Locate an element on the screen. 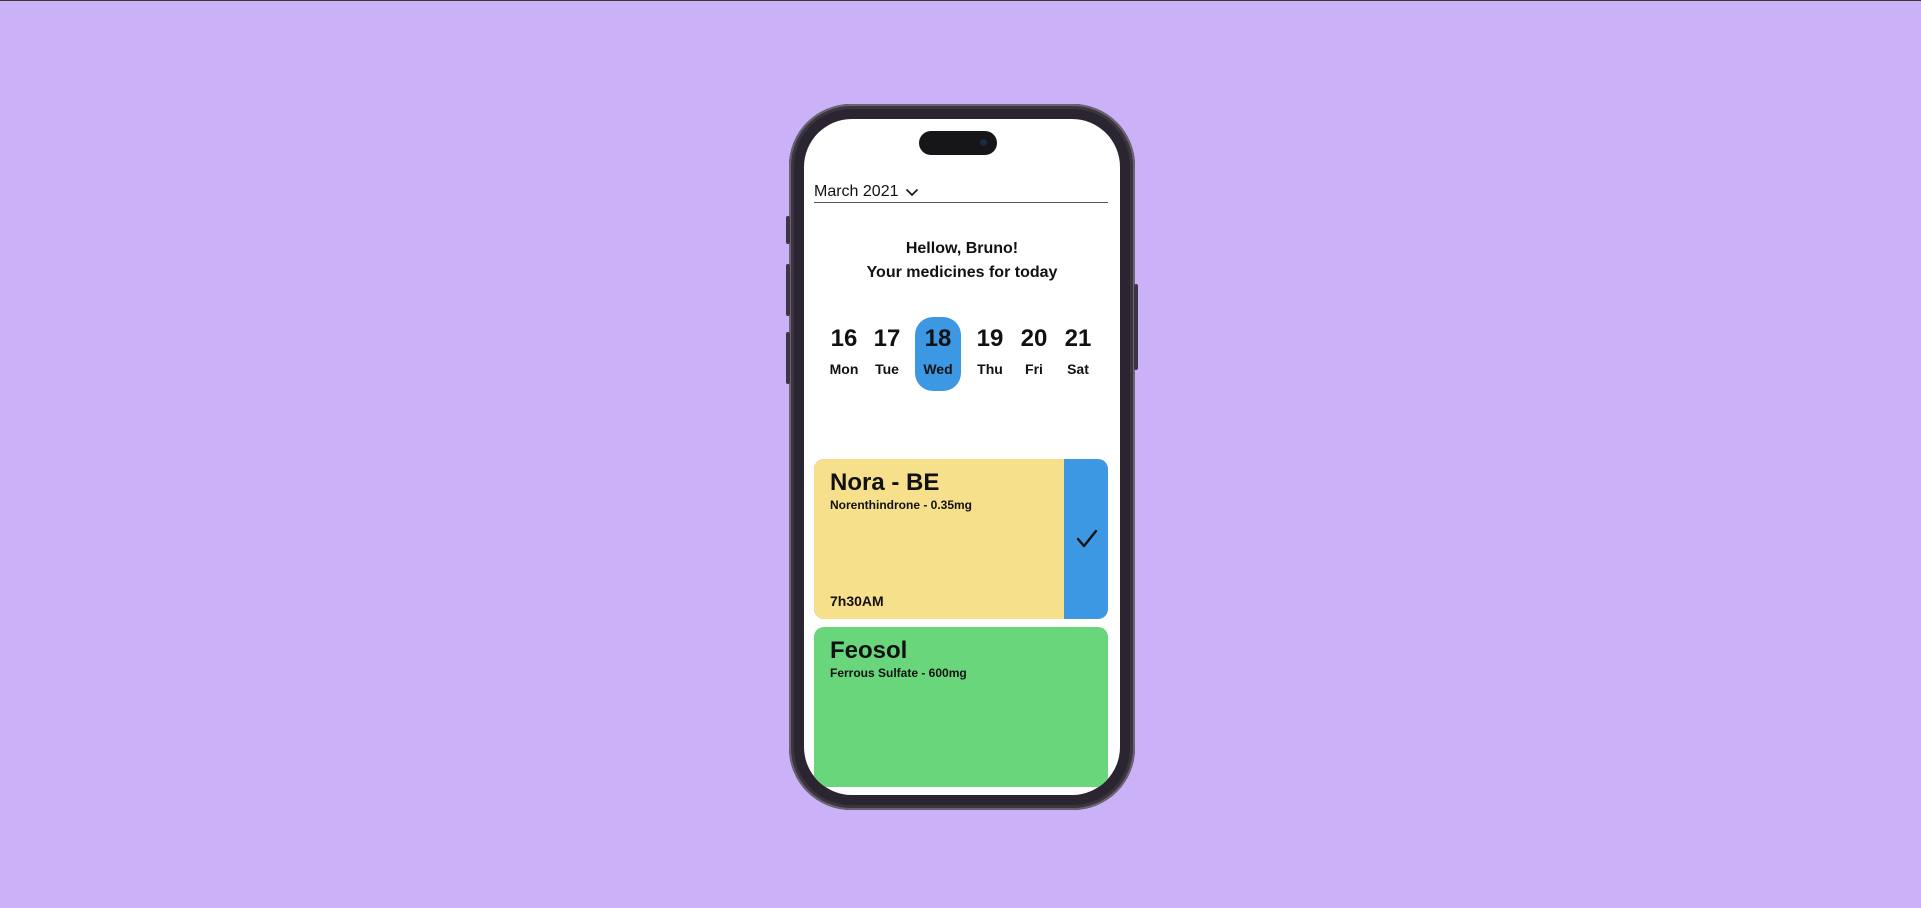 The image size is (1921, 908). phone-power-button is located at coordinates (1136, 327).